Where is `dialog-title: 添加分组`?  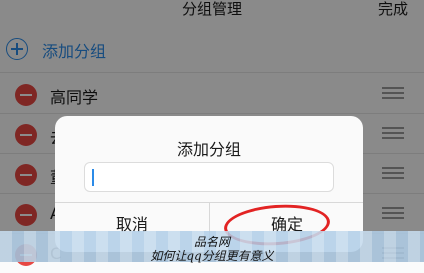
dialog-title: 添加分组 is located at coordinates (208, 149).